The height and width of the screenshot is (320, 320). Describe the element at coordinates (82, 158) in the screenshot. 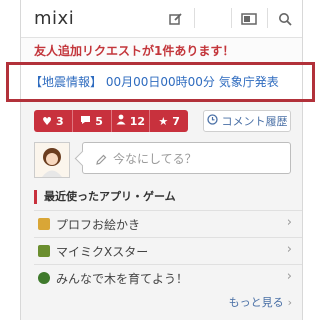

I see `speech-bubble-nub` at that location.